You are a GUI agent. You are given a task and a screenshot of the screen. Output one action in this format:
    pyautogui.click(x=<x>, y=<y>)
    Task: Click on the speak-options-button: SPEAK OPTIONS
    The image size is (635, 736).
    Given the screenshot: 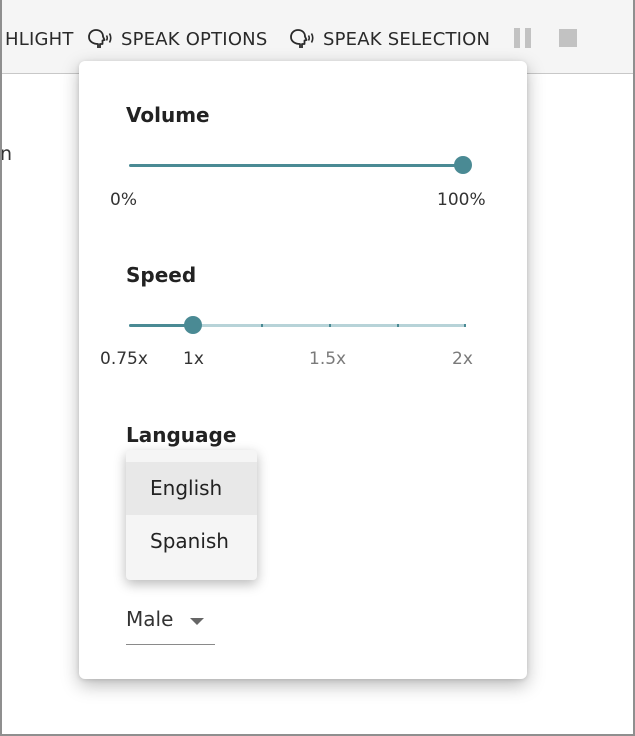 What is the action you would take?
    pyautogui.click(x=176, y=39)
    